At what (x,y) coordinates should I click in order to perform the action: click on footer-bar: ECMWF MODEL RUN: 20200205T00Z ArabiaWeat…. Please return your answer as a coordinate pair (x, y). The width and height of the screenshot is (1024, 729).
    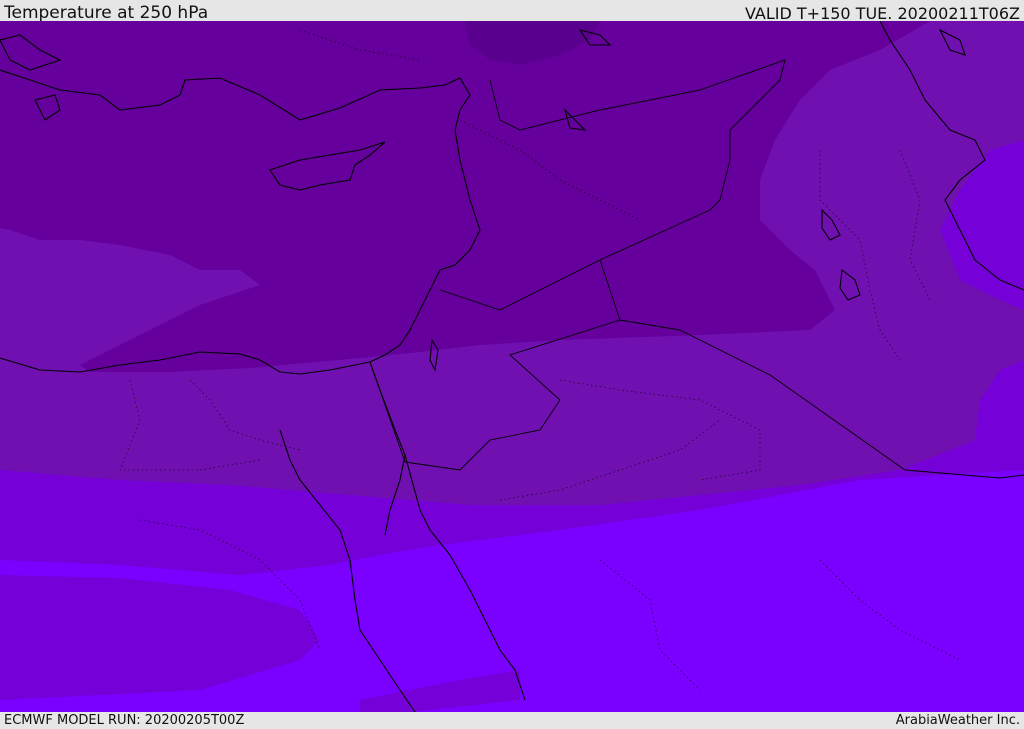
    Looking at the image, I should click on (512, 720).